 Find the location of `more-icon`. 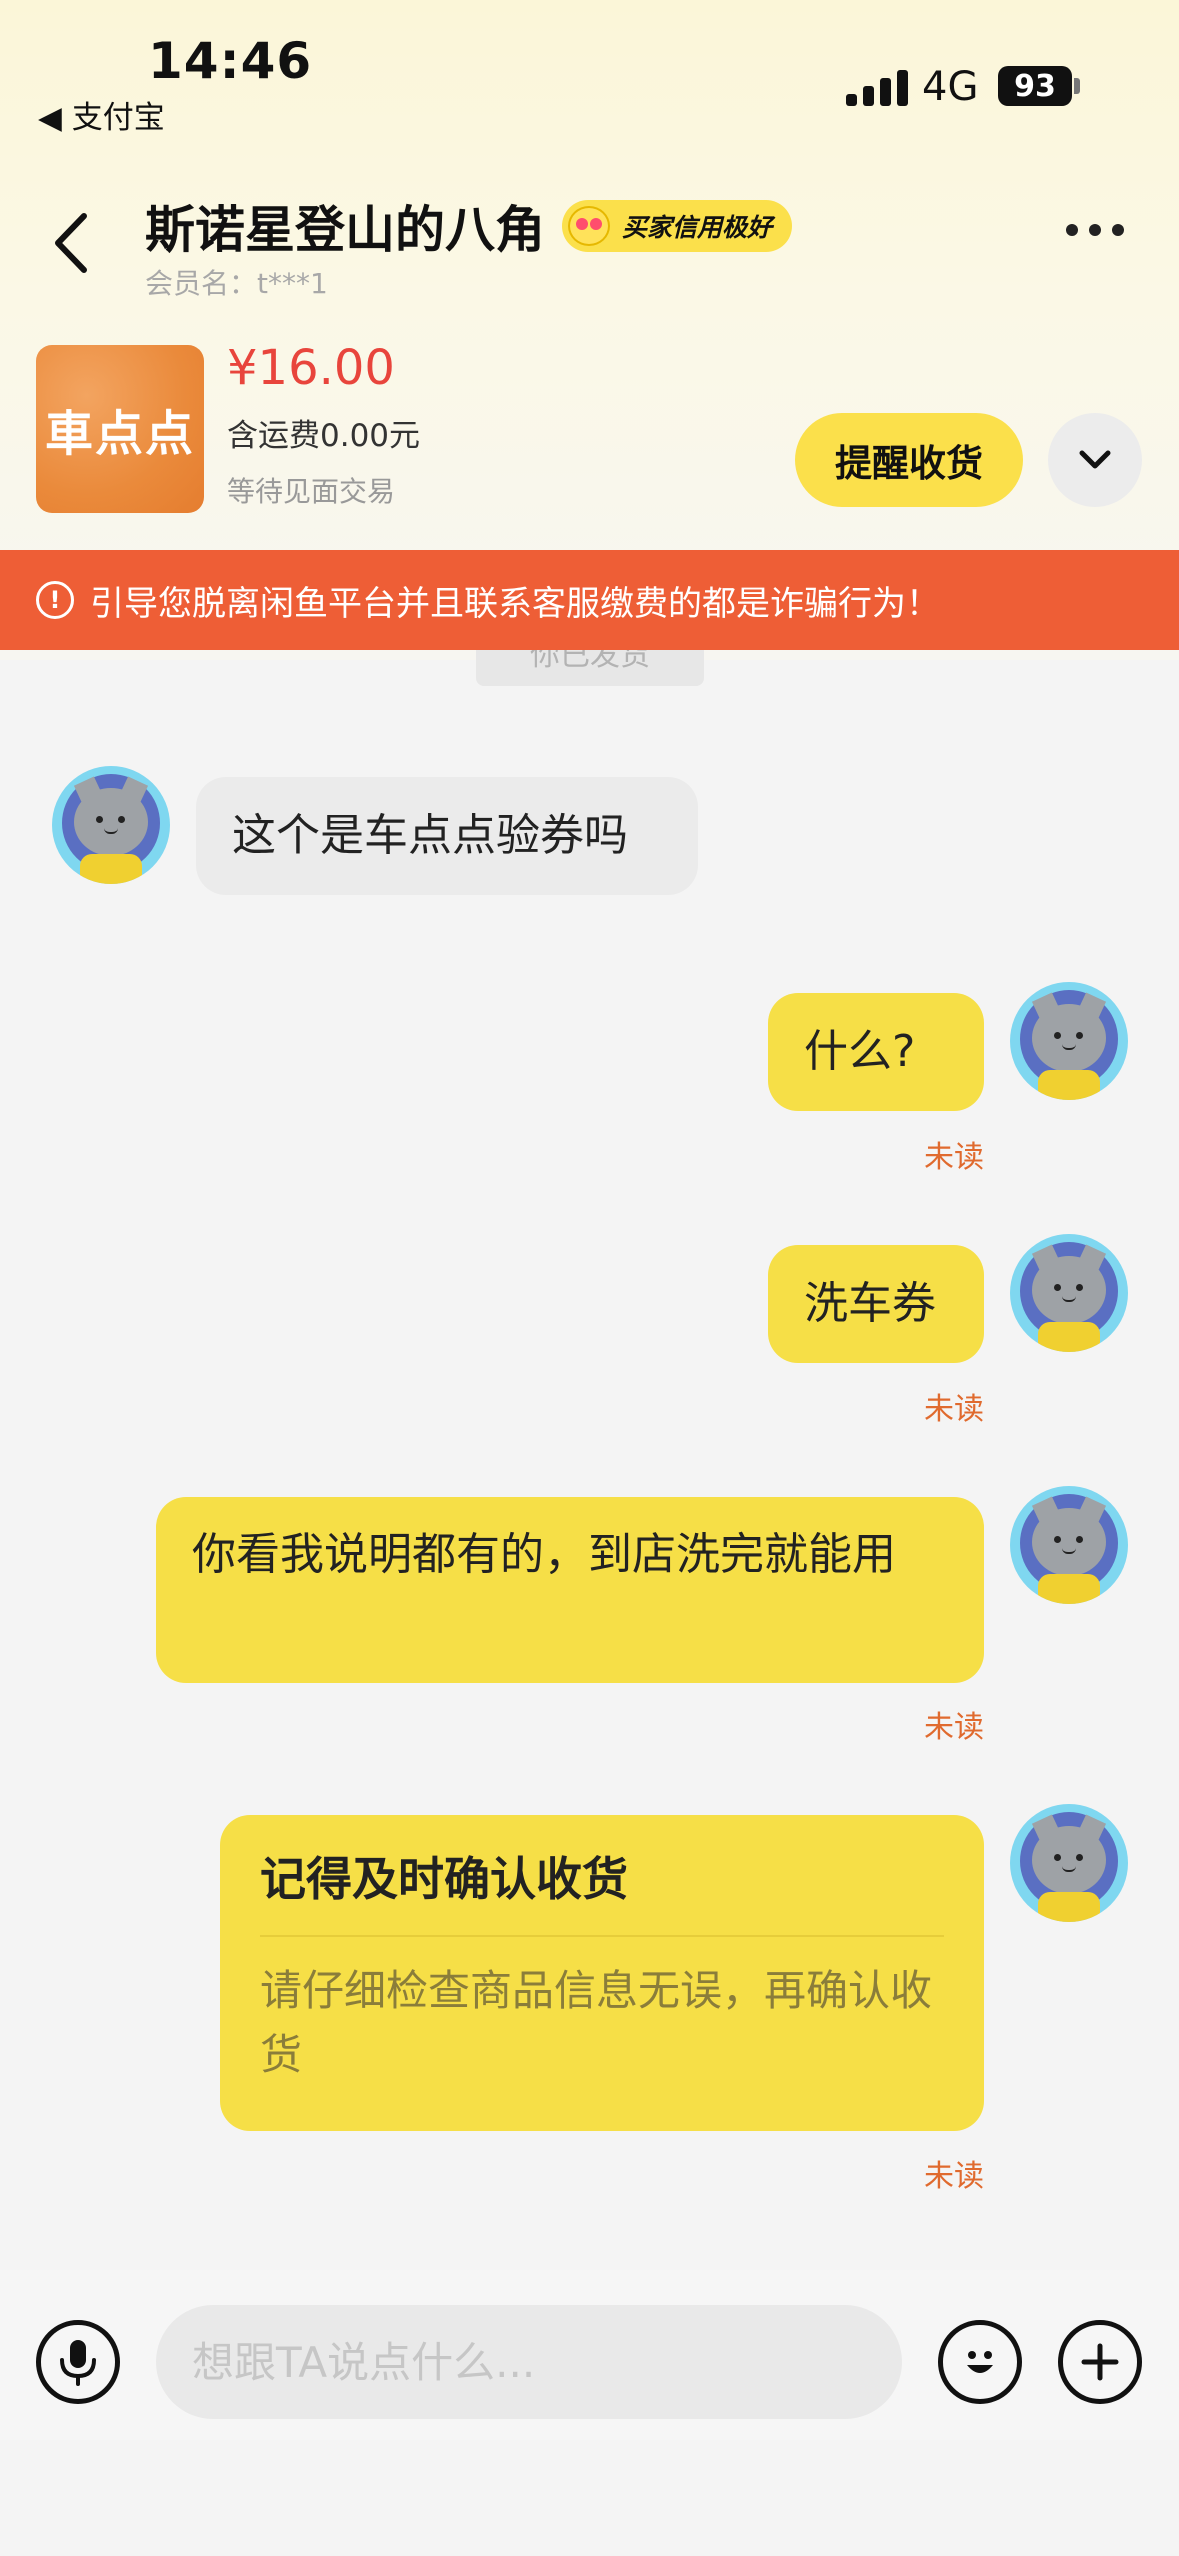

more-icon is located at coordinates (1072, 230).